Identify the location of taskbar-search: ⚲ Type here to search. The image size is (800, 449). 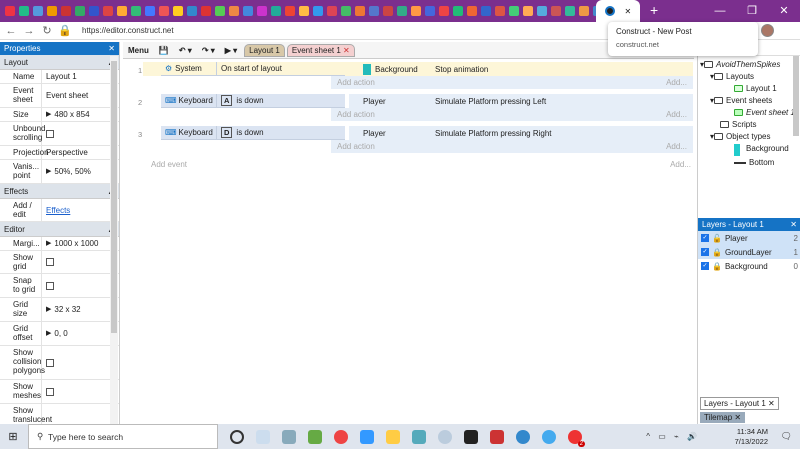
(123, 436).